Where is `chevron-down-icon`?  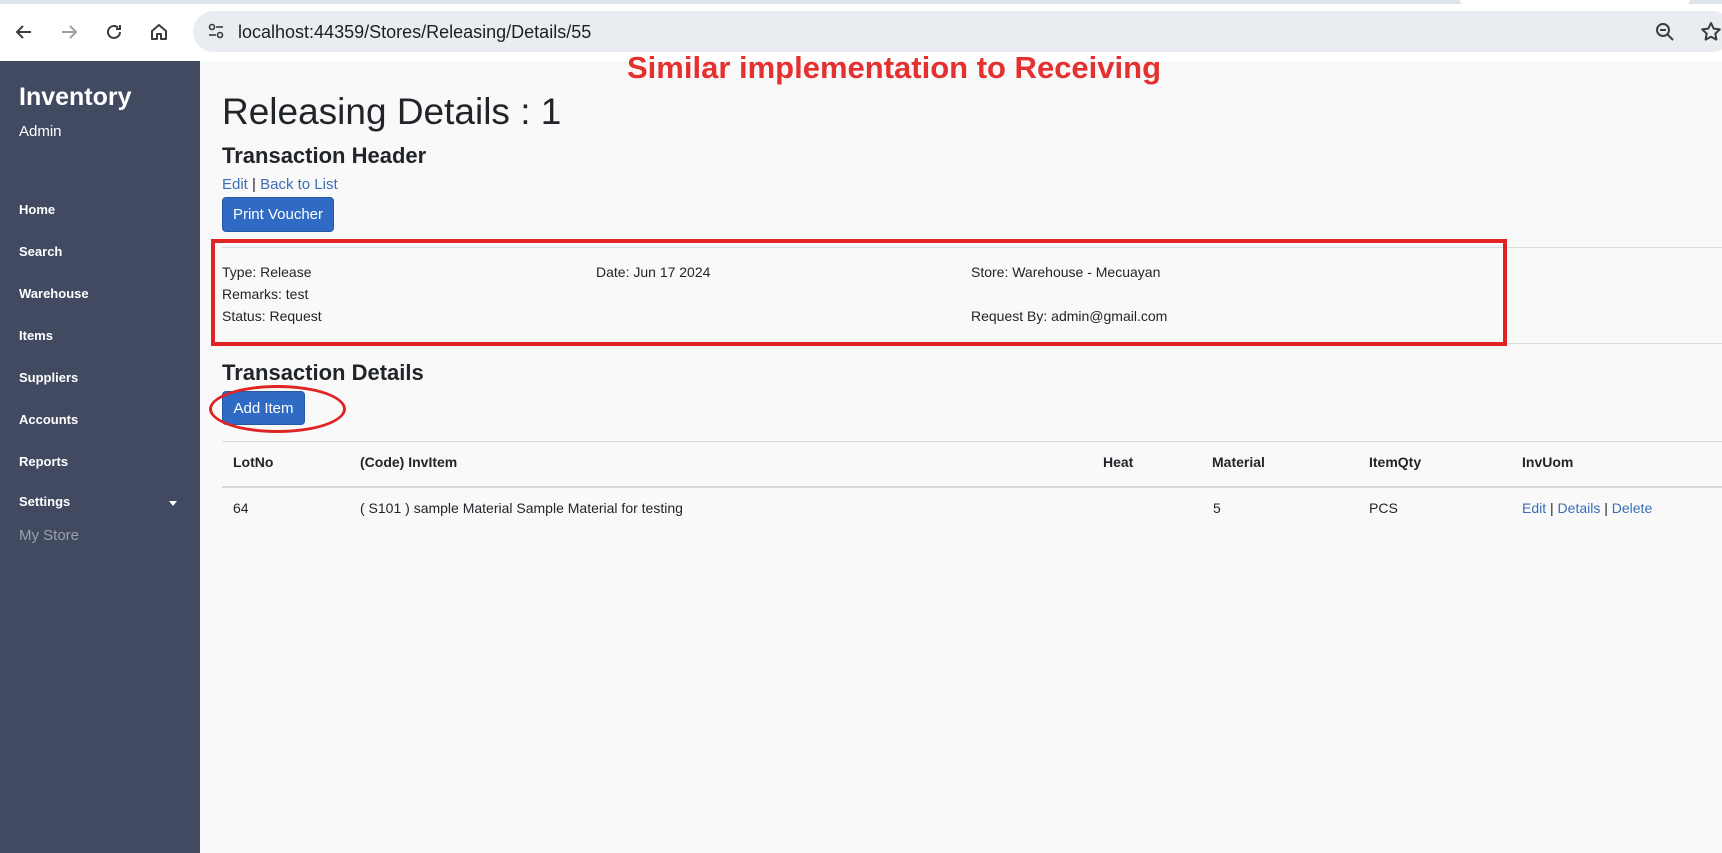
chevron-down-icon is located at coordinates (173, 503).